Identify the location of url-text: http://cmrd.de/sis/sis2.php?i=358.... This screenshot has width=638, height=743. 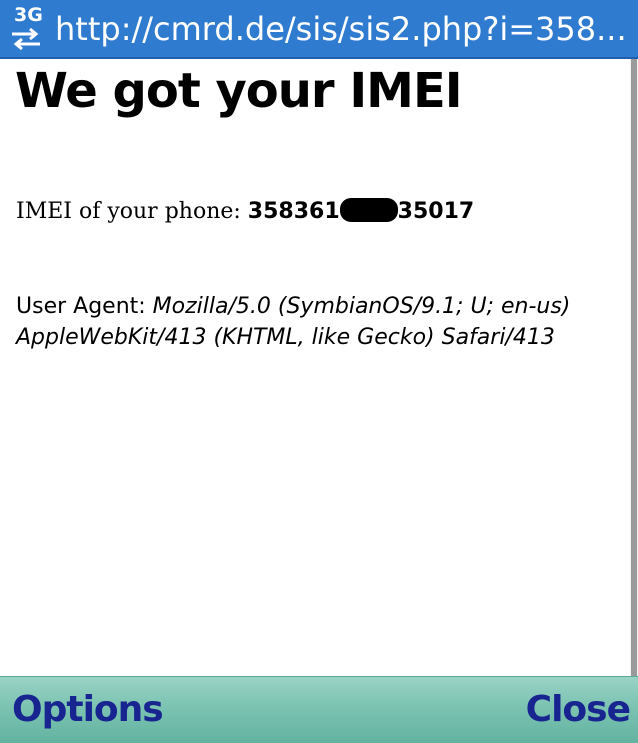
(345, 29).